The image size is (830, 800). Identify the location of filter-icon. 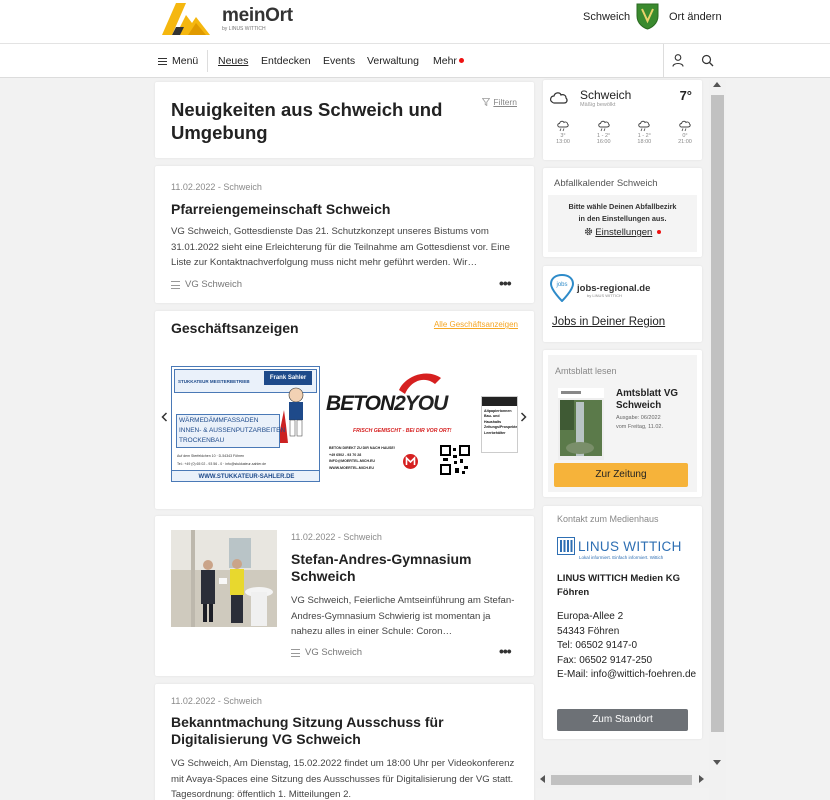
(486, 102).